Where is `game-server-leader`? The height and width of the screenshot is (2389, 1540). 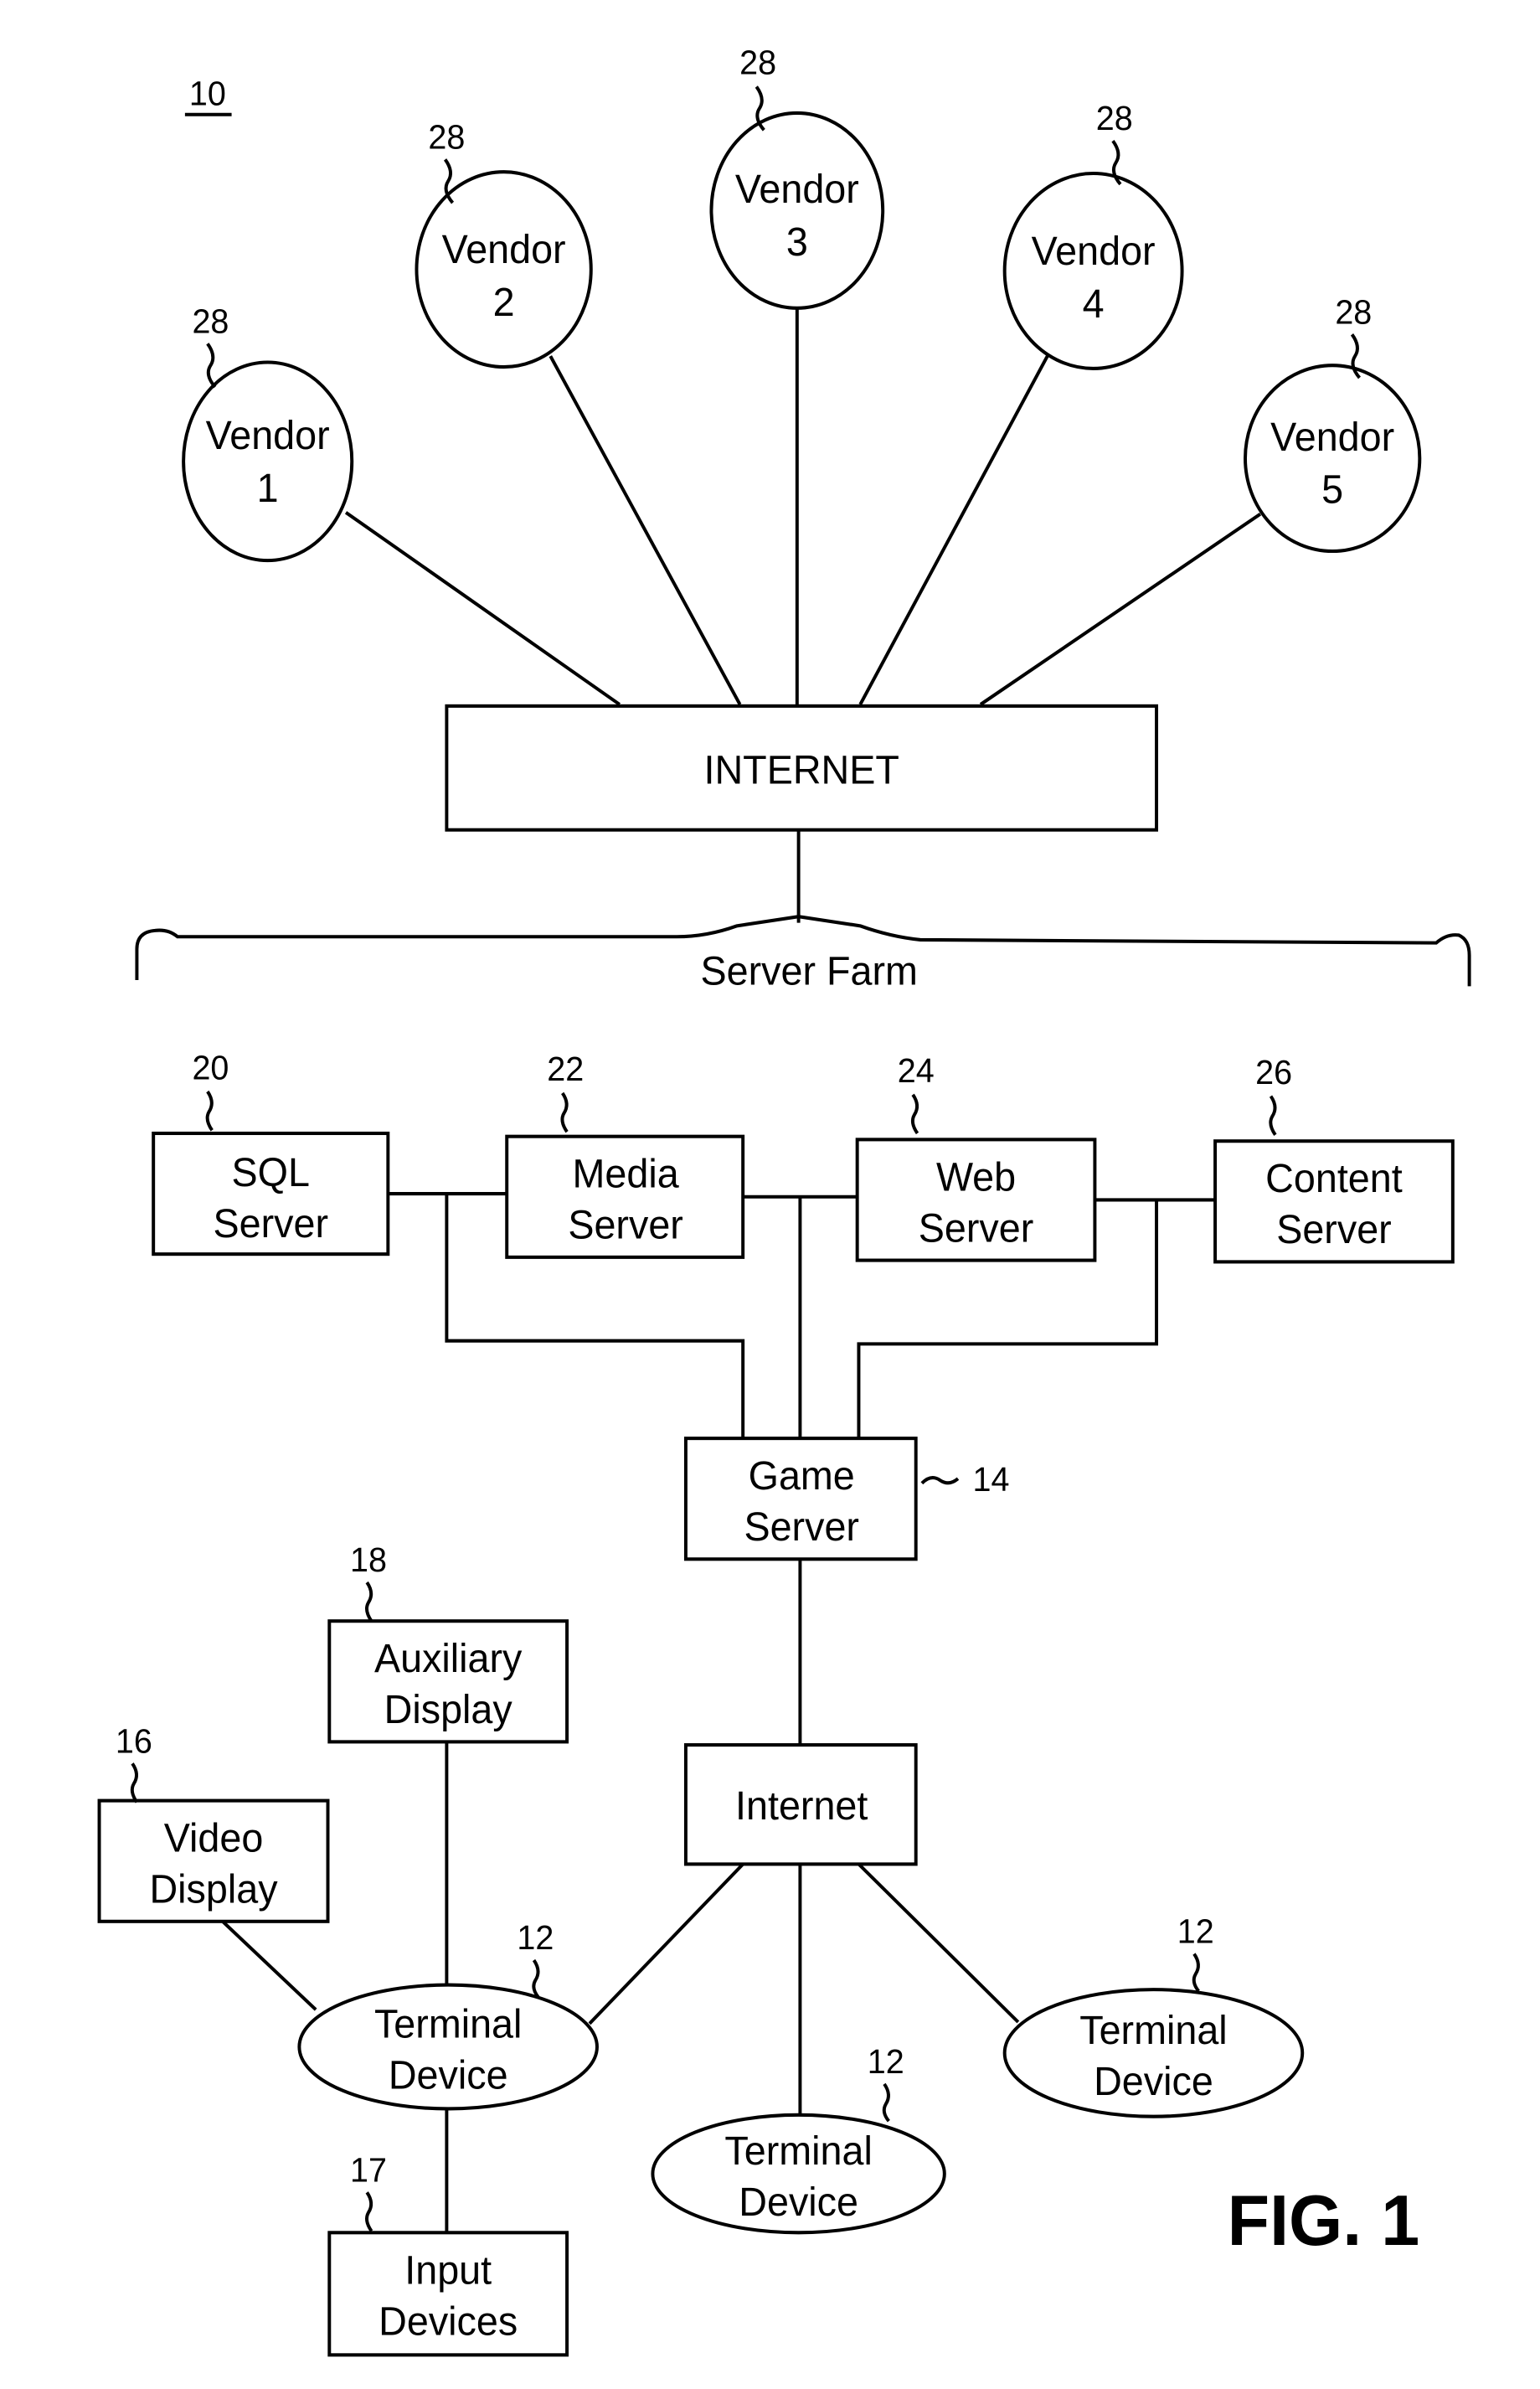 game-server-leader is located at coordinates (940, 1480).